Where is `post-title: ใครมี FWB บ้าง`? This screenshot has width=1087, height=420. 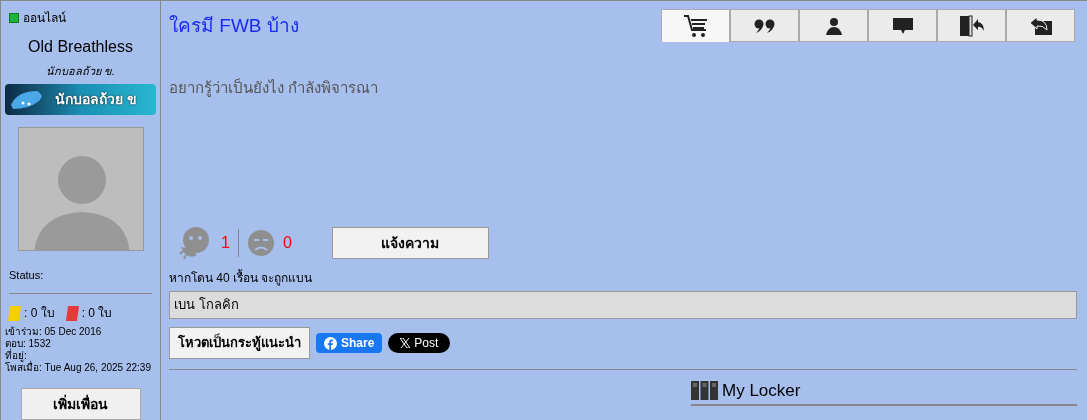 post-title: ใครมี FWB บ้าง is located at coordinates (234, 26).